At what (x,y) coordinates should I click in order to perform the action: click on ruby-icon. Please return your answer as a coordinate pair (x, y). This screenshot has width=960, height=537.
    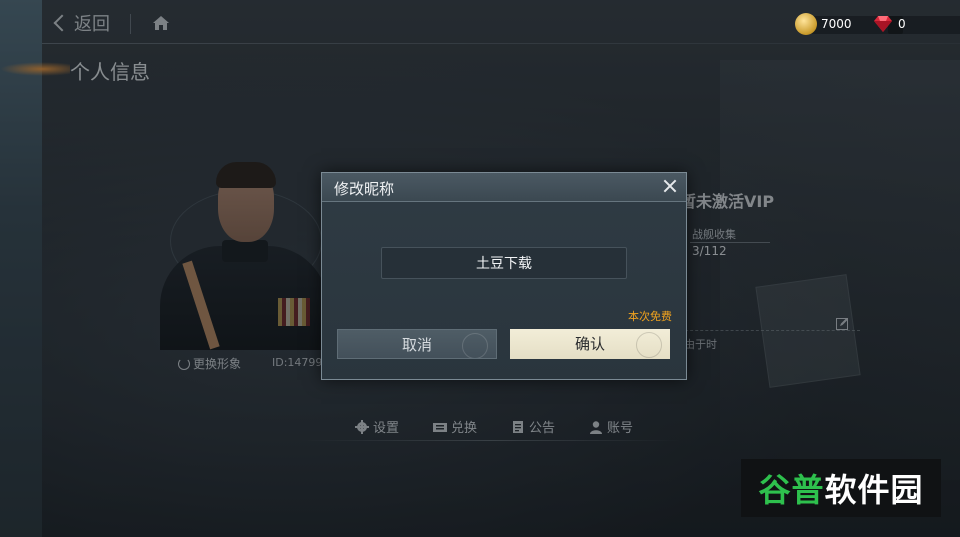
    Looking at the image, I should click on (883, 24).